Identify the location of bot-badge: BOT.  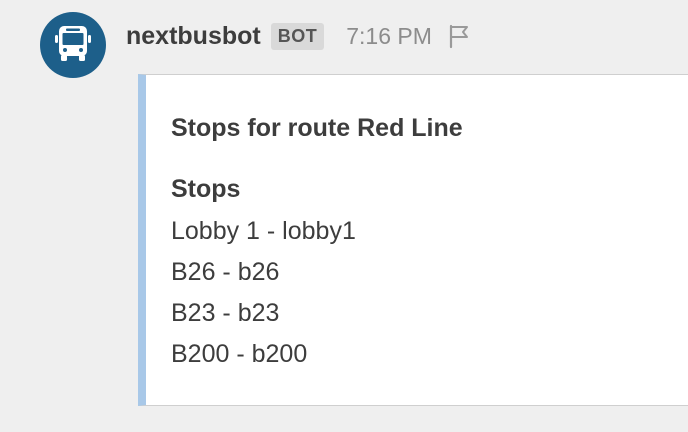
(297, 36).